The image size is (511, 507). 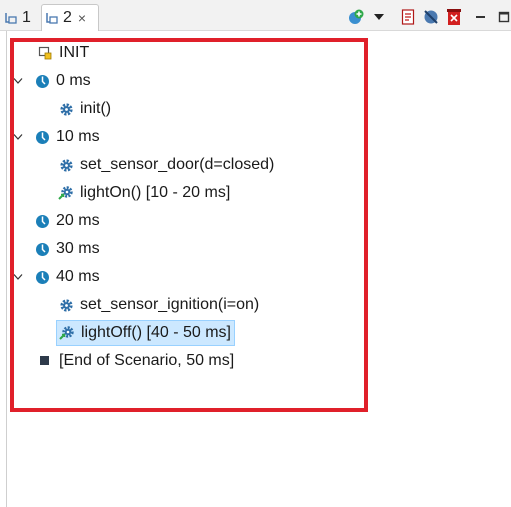 What do you see at coordinates (73, 80) in the screenshot?
I see `tree-item-label: 0 ms` at bounding box center [73, 80].